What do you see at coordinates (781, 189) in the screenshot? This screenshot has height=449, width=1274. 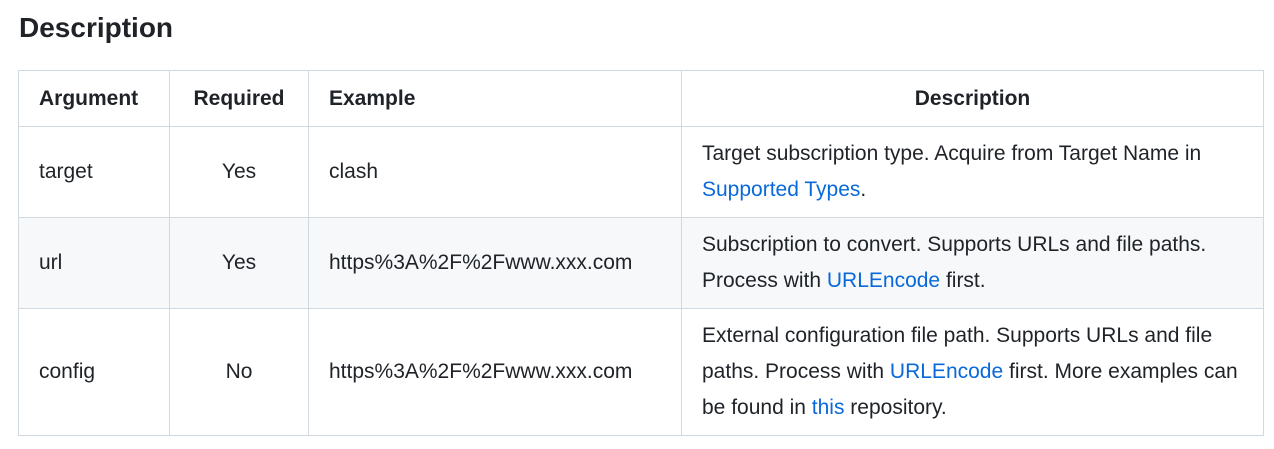 I see `description-link: Supported Types` at bounding box center [781, 189].